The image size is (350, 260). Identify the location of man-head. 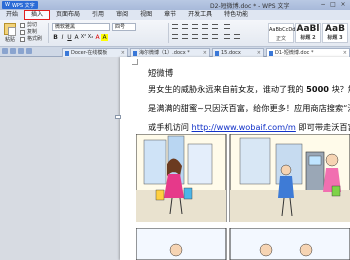
(286, 170).